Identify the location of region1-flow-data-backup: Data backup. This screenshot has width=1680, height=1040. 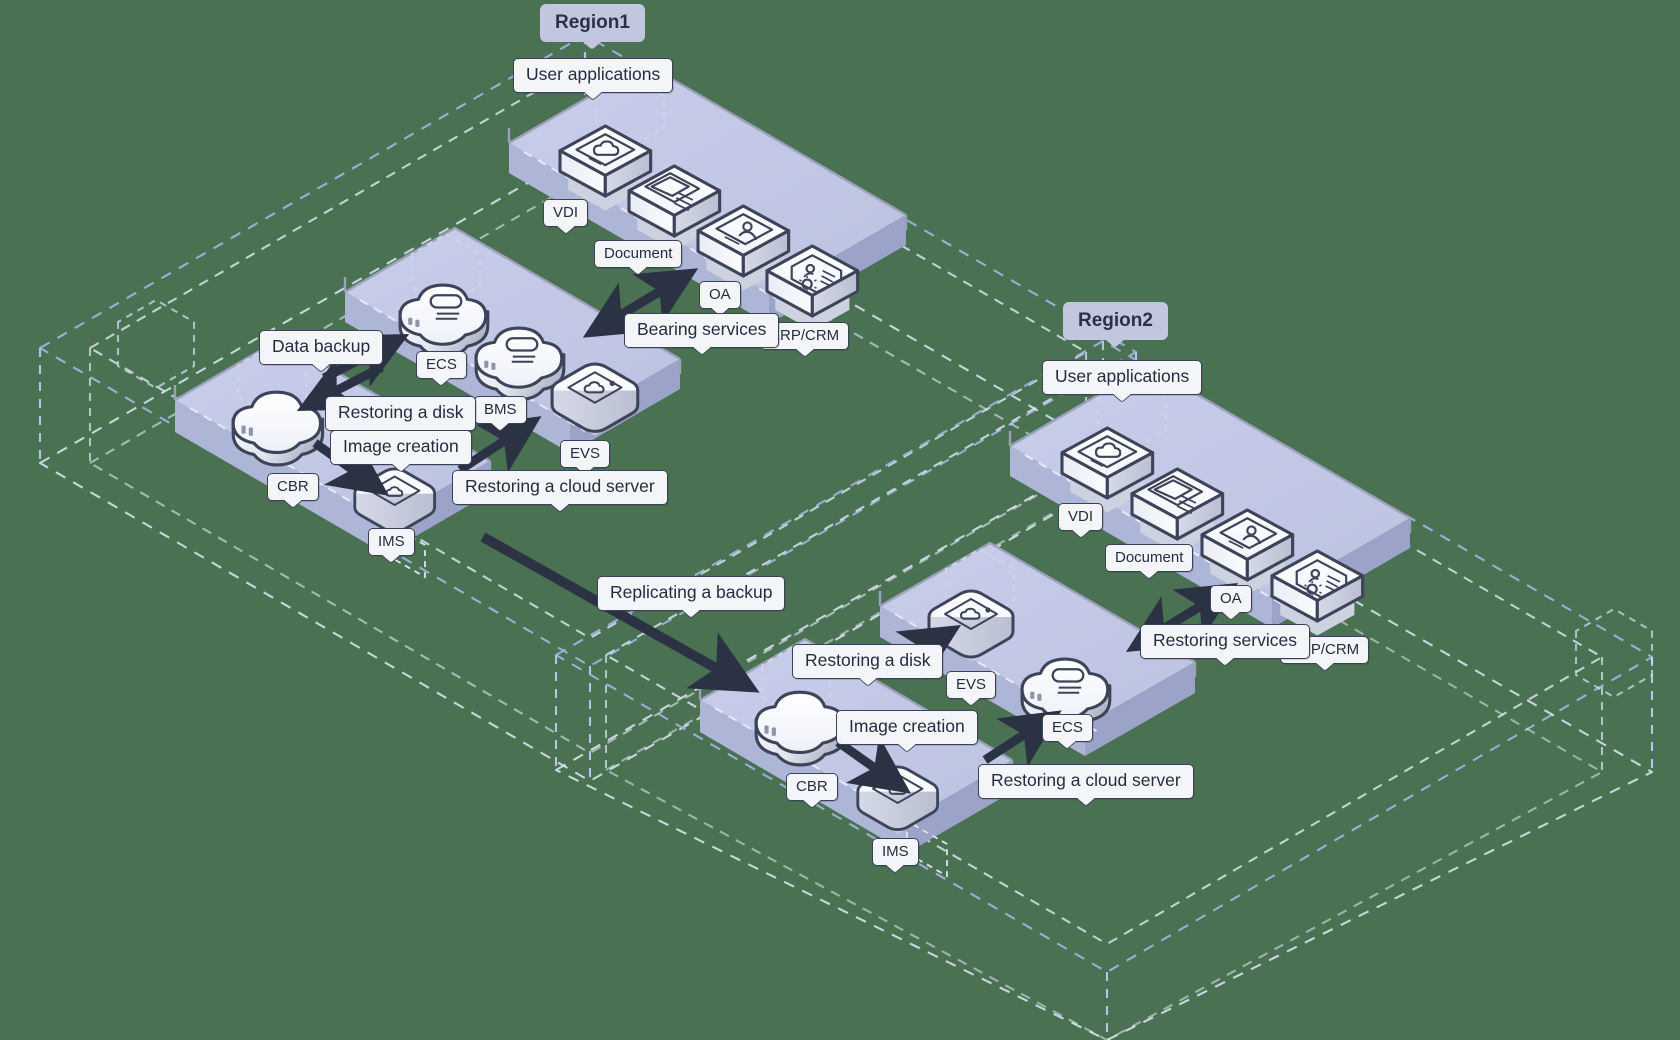
(321, 347).